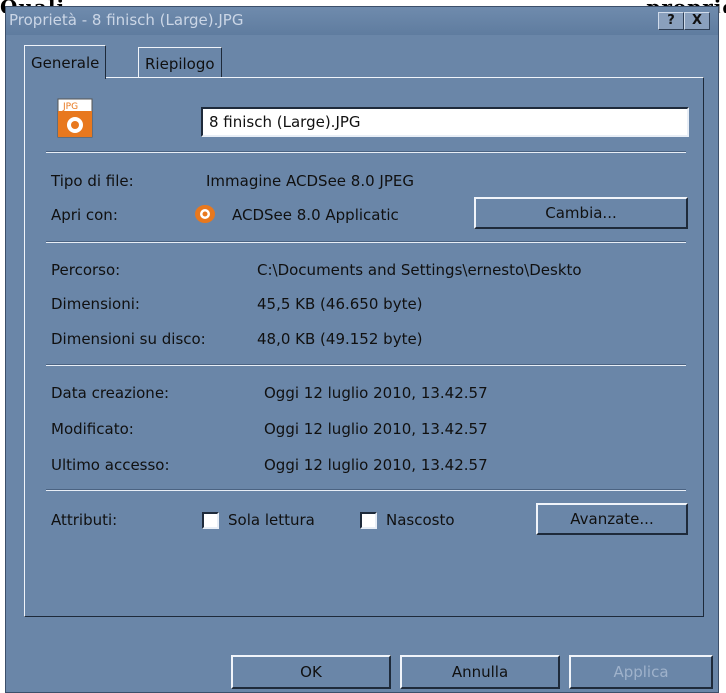  Describe the element at coordinates (340, 304) in the screenshot. I see `size-value: 45,5 KB (46.650 byte)` at that location.